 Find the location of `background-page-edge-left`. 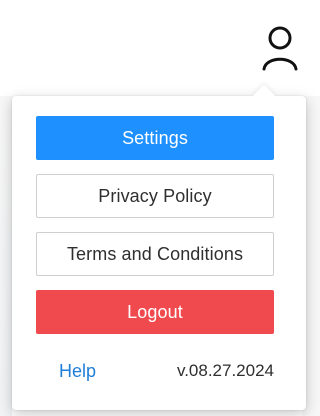

background-page-edge-left is located at coordinates (6, 256).